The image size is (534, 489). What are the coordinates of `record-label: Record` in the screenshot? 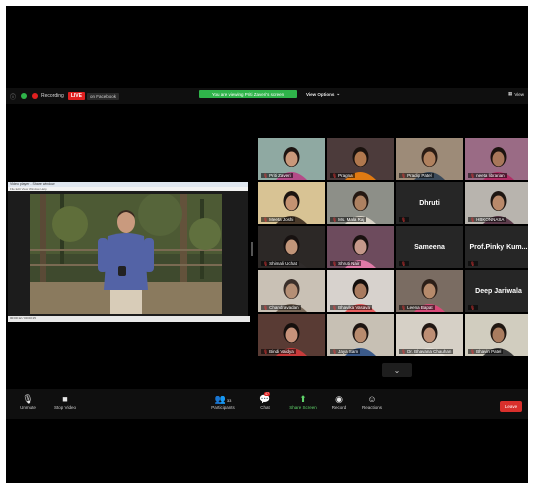 It's located at (339, 407).